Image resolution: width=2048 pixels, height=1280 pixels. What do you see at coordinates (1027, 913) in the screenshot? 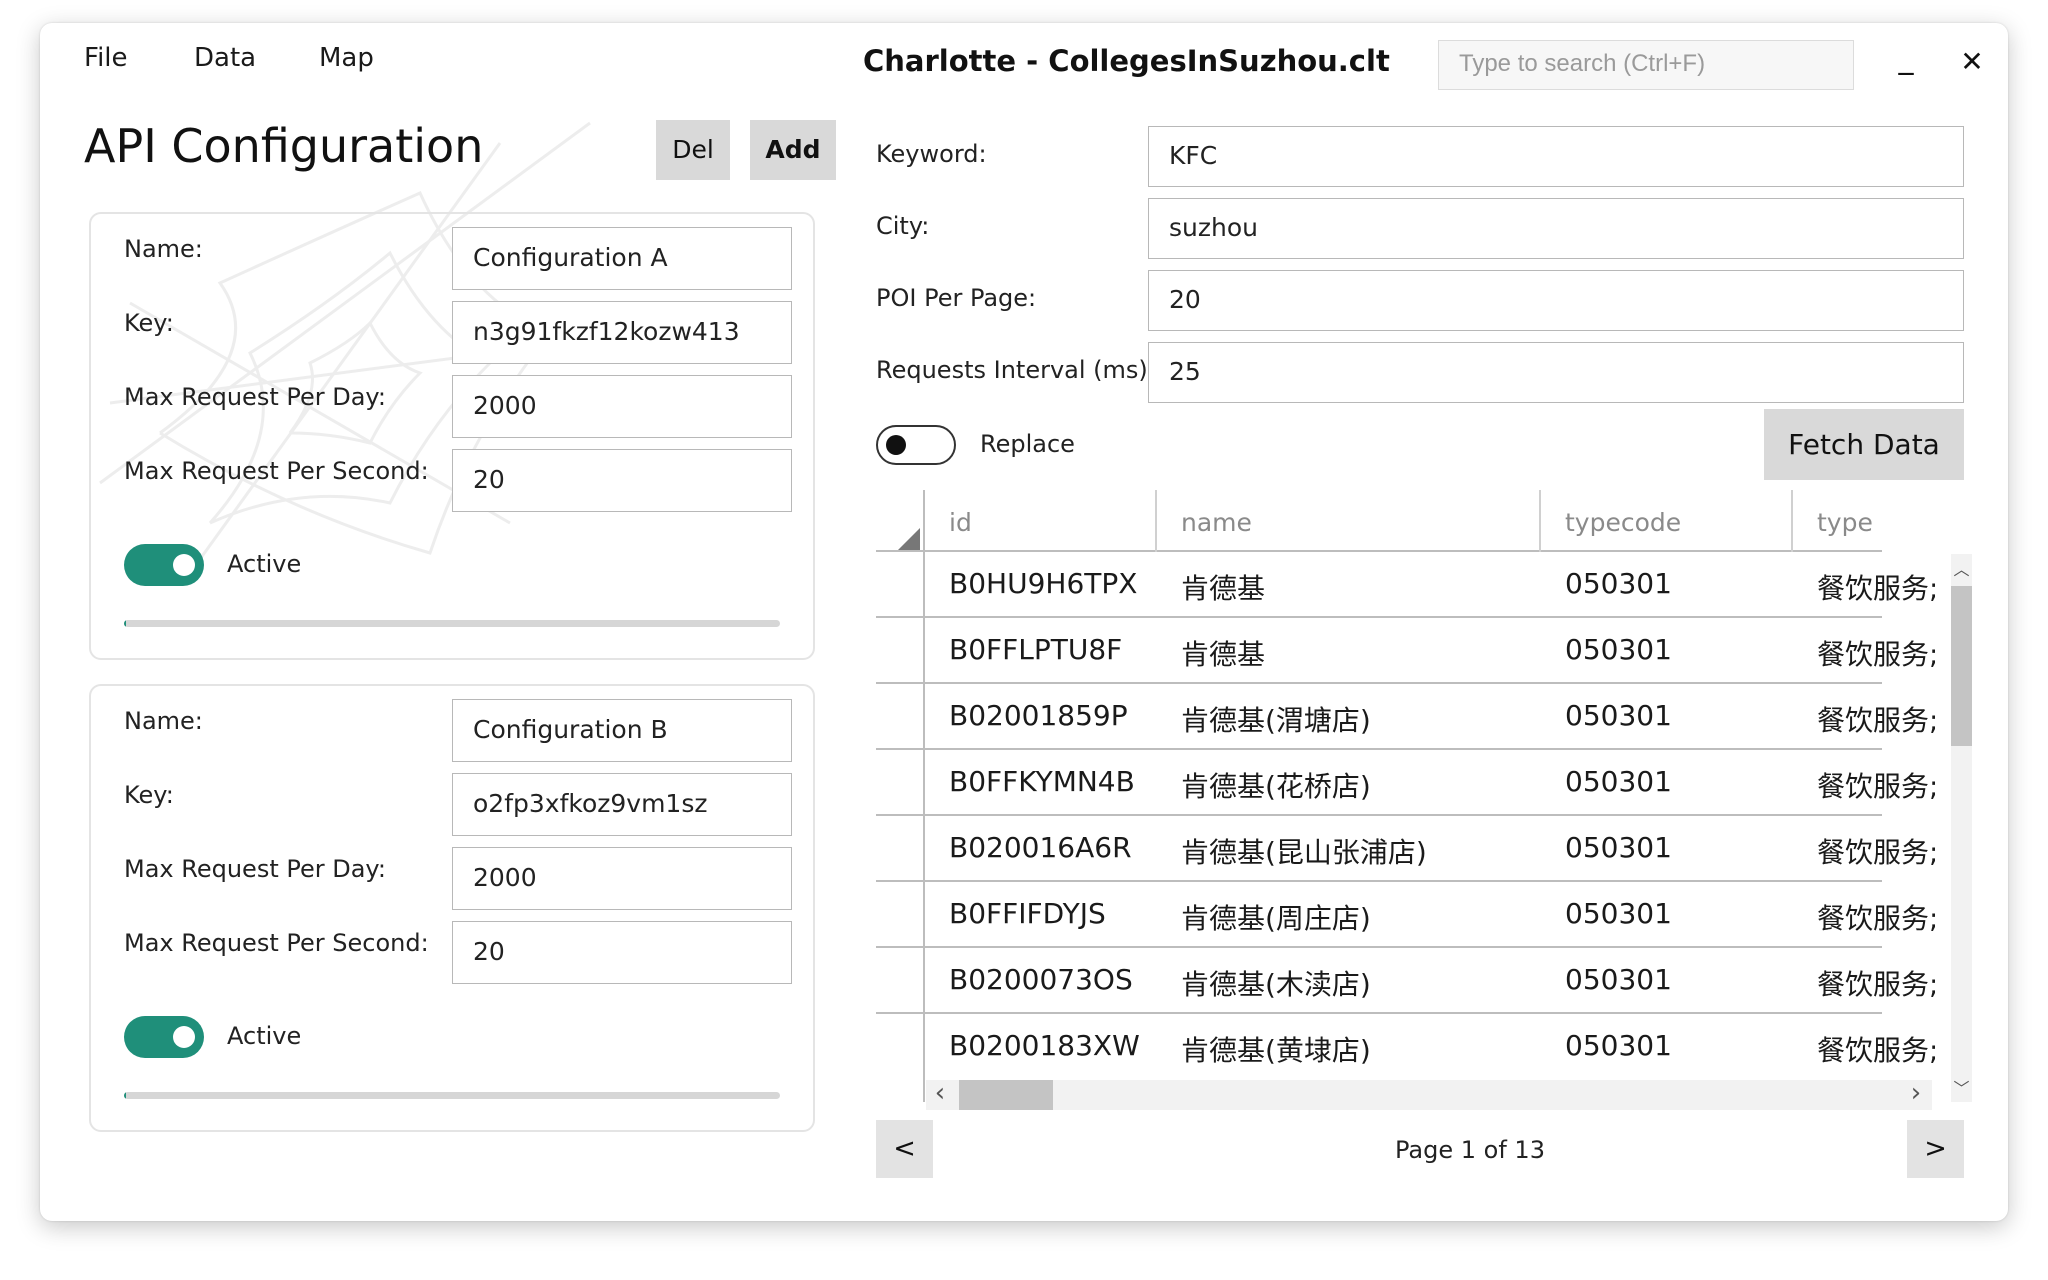
I see `cell-id: B0FFIFDYJS` at bounding box center [1027, 913].